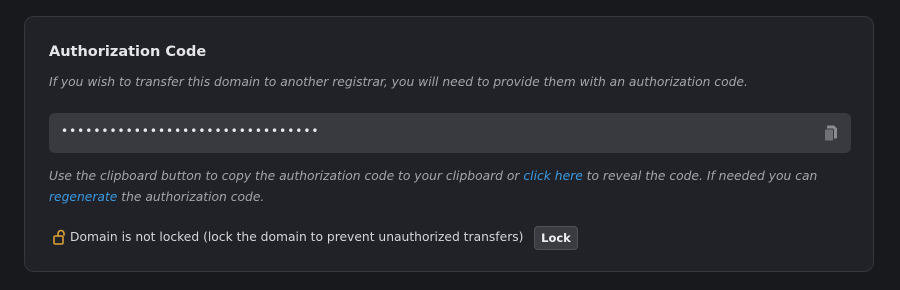 Image resolution: width=900 pixels, height=290 pixels. I want to click on help-text-part3: the authorization code., so click(191, 196).